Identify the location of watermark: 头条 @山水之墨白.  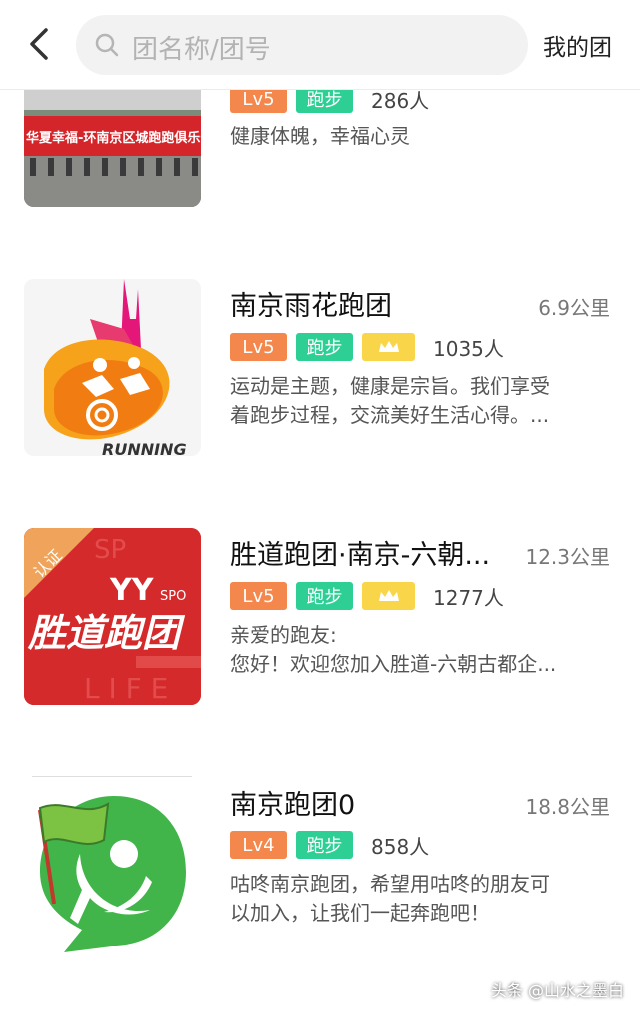
(557, 990).